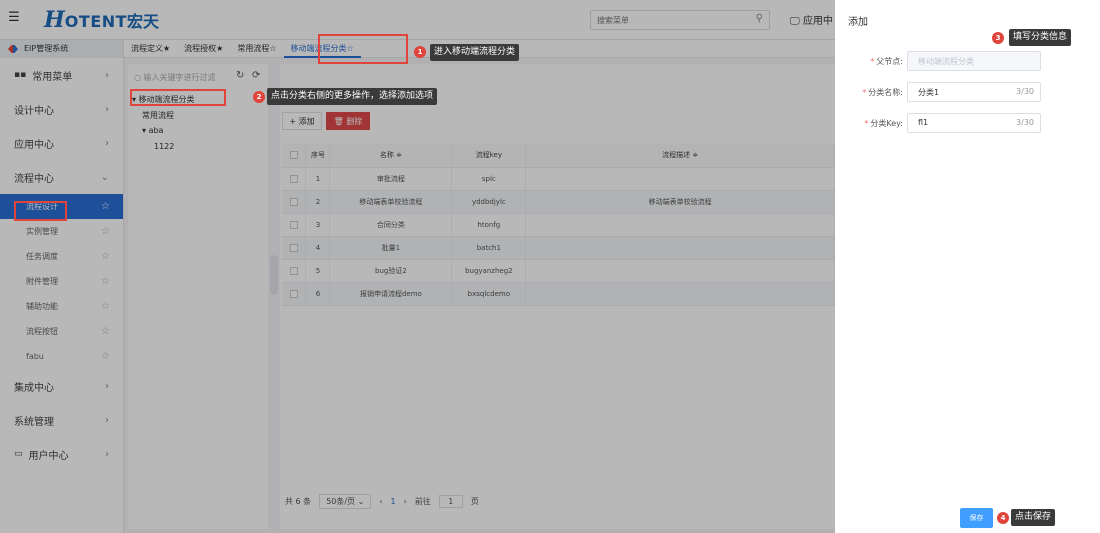 The image size is (1100, 533). Describe the element at coordinates (259, 97) in the screenshot. I see `step-number-badge: 2` at that location.